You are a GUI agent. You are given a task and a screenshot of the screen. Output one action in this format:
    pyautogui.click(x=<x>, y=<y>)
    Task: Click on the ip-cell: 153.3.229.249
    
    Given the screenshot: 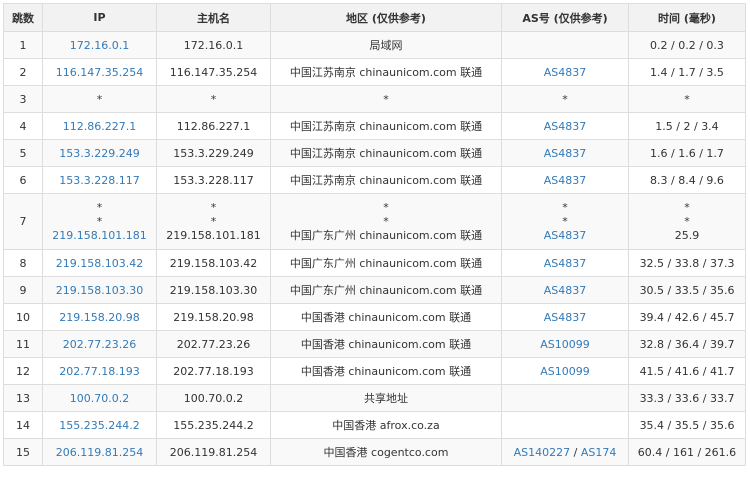 What is the action you would take?
    pyautogui.click(x=99, y=153)
    